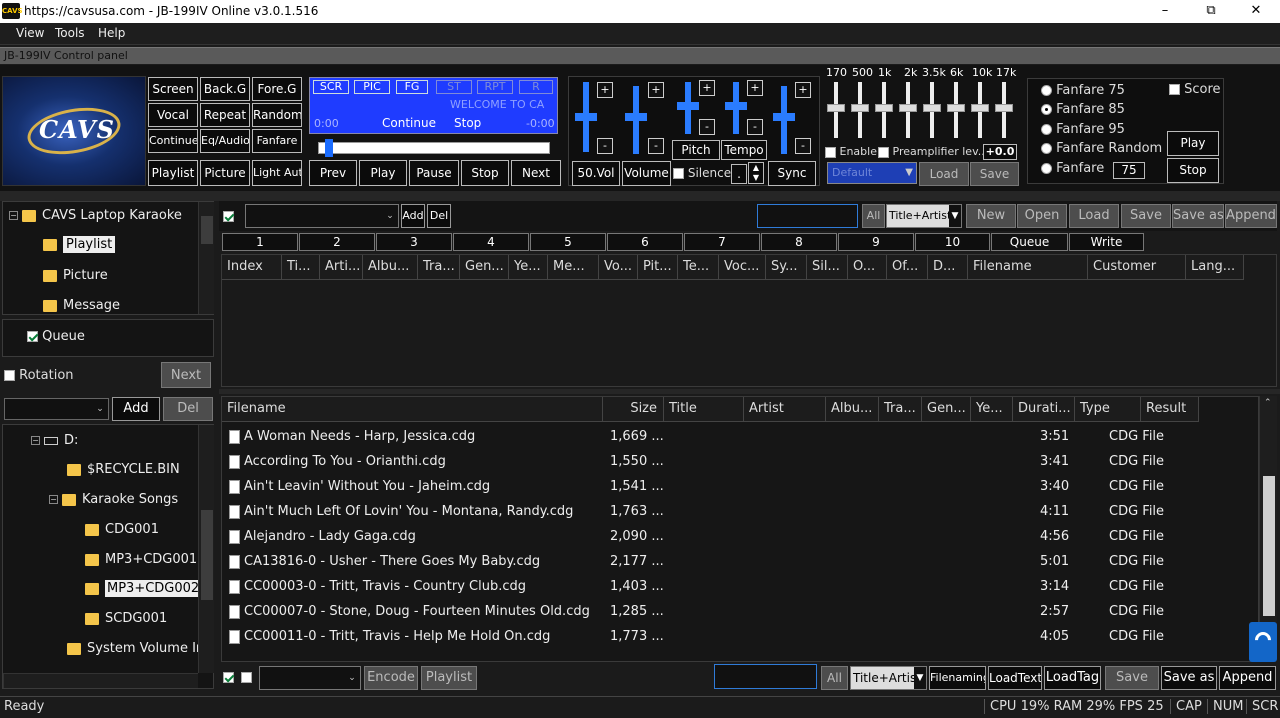 The image size is (1280, 718). Describe the element at coordinates (310, 678) in the screenshot. I see `file-filter-combo: ⌄` at that location.